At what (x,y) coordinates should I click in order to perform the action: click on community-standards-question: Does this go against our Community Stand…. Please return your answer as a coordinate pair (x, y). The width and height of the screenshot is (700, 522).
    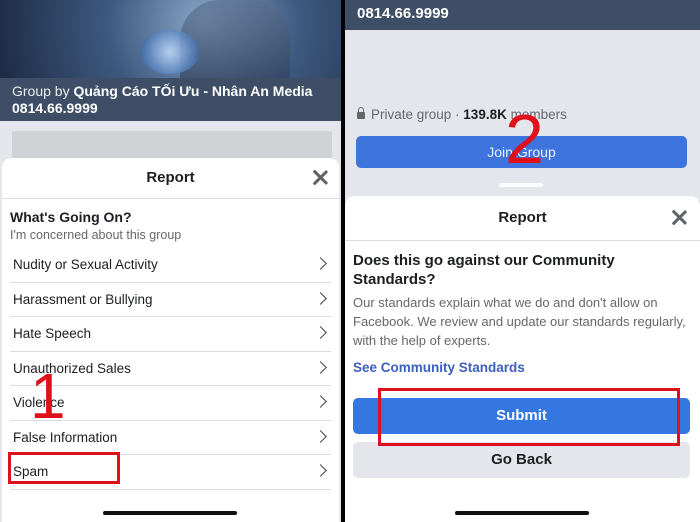
    Looking at the image, I should click on (484, 270).